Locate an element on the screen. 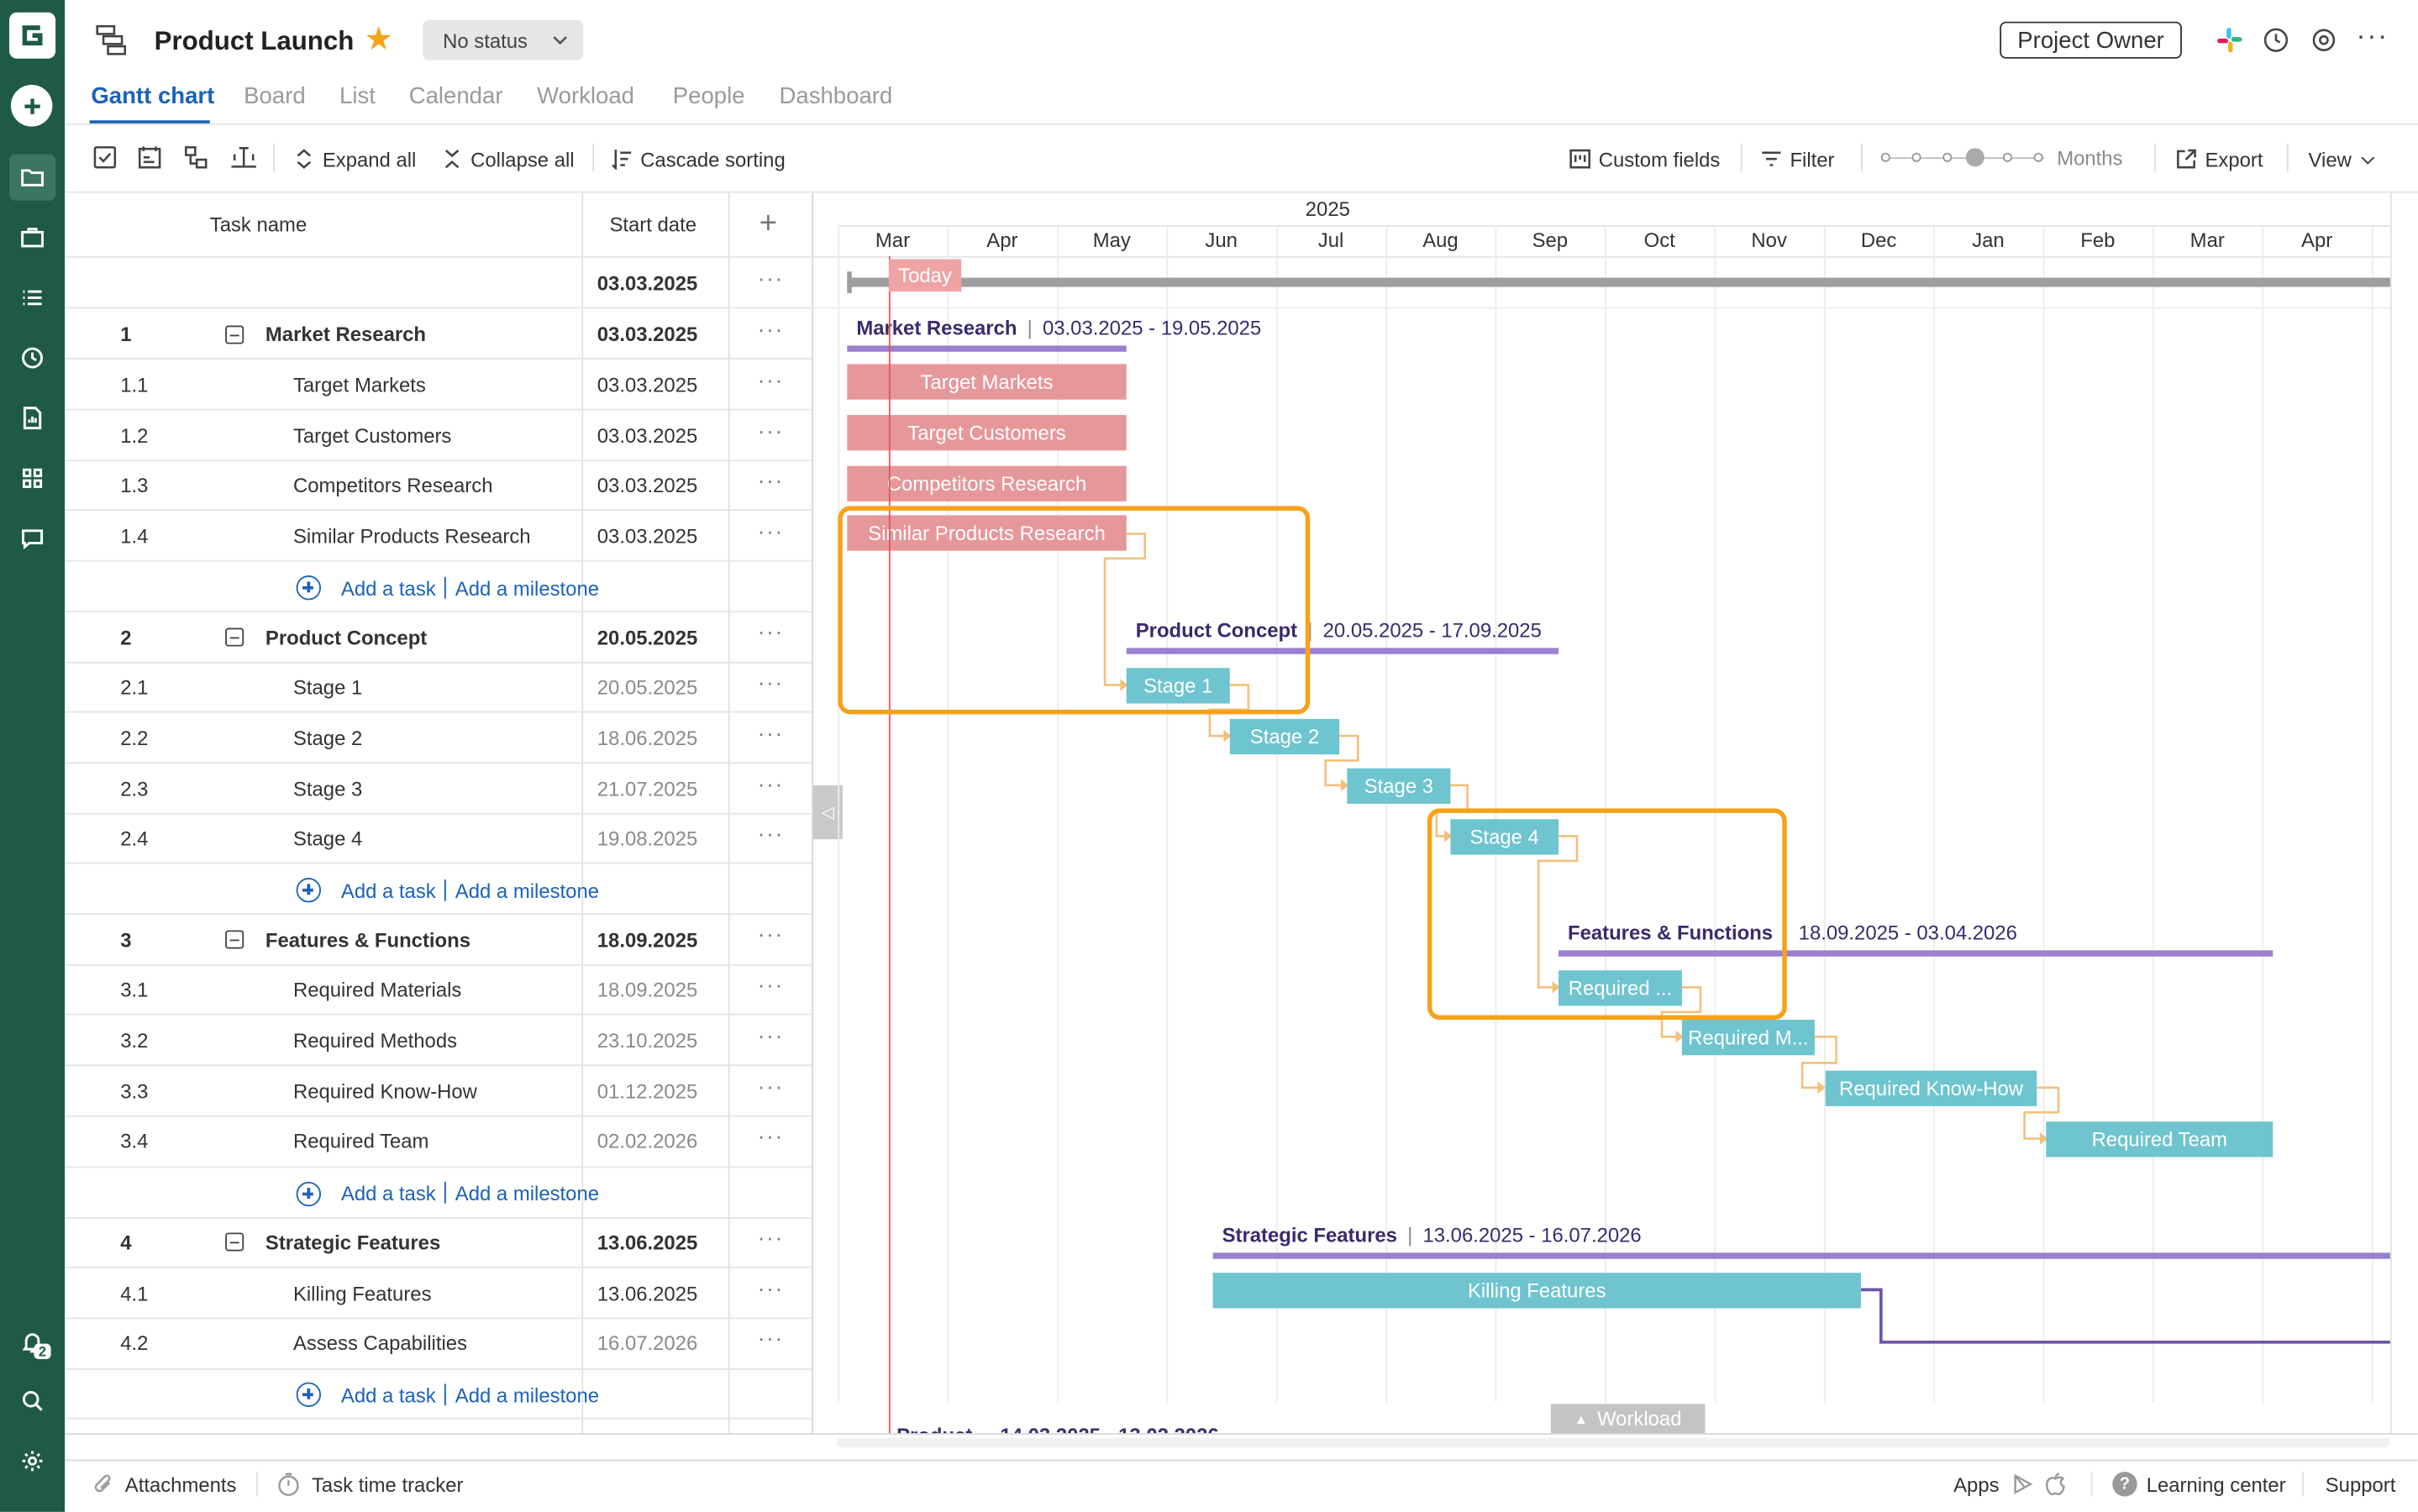  bar-required-team: Required Team is located at coordinates (2160, 1139).